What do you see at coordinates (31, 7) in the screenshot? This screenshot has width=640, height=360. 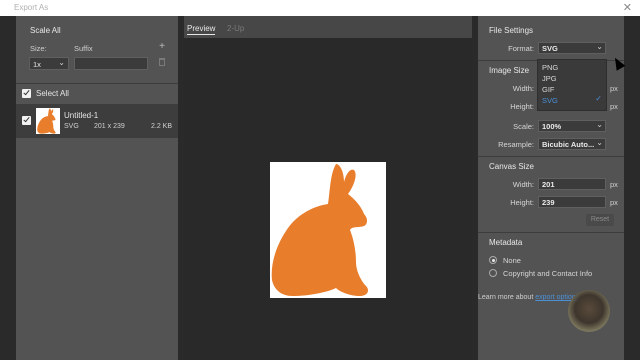 I see `window-title: Export As` at bounding box center [31, 7].